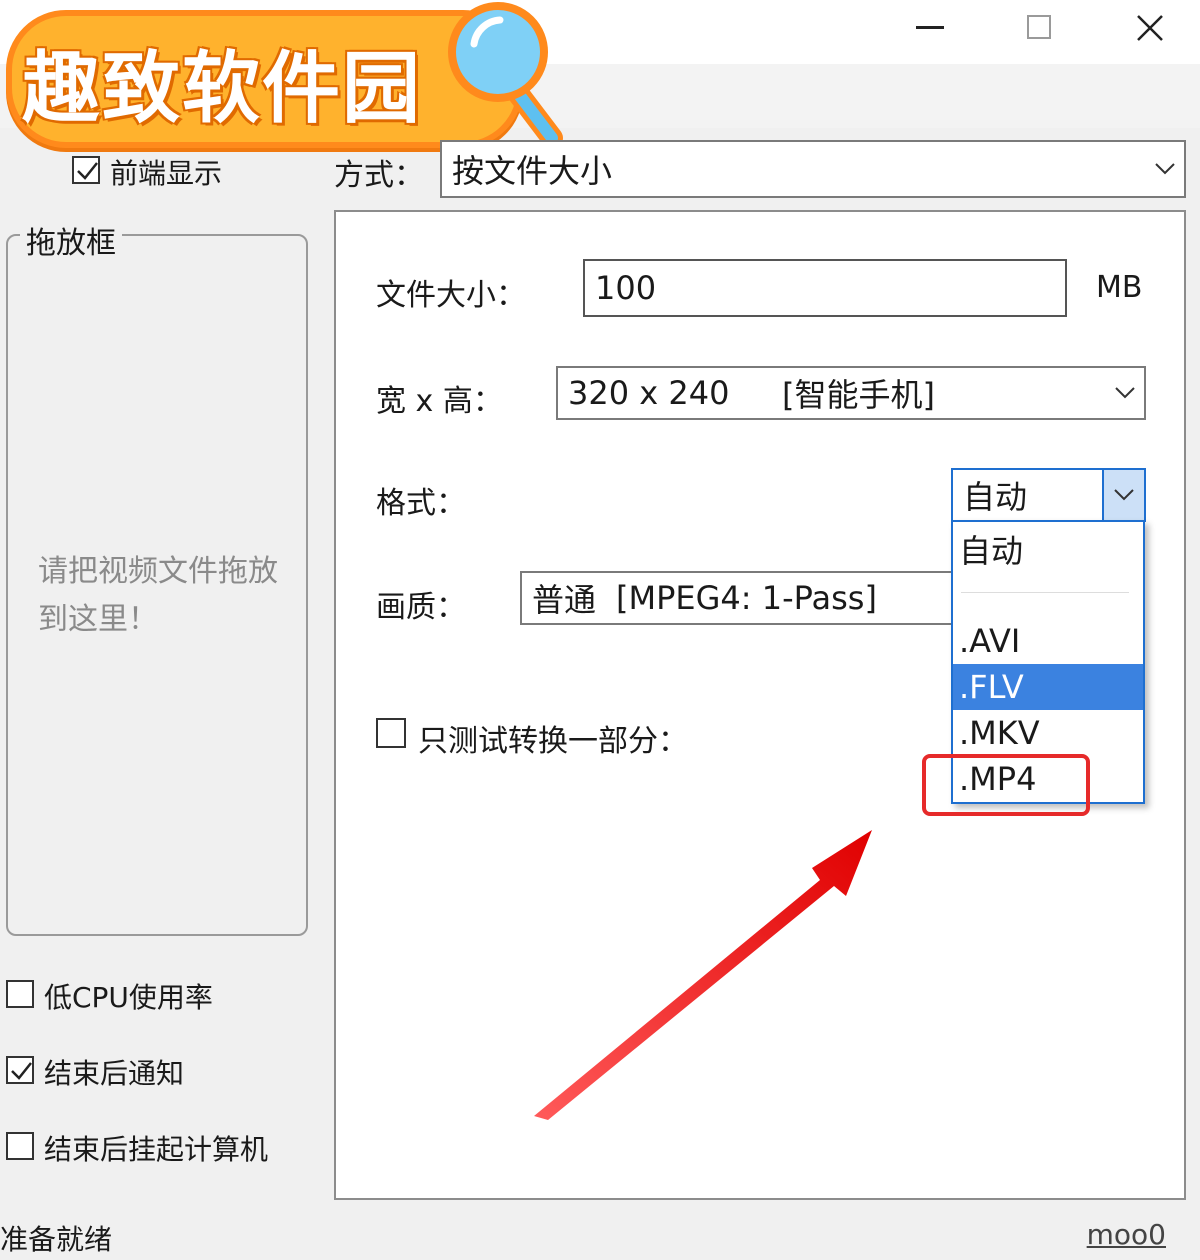  I want to click on low-cpu-checkbox, so click(20, 994).